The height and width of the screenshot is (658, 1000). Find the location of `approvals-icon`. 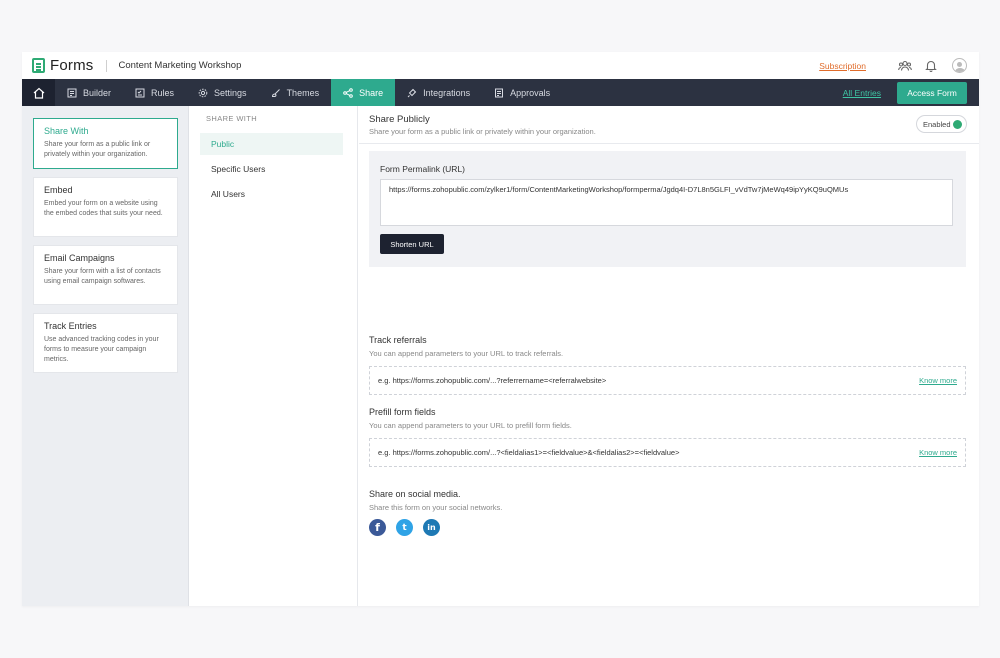

approvals-icon is located at coordinates (499, 93).